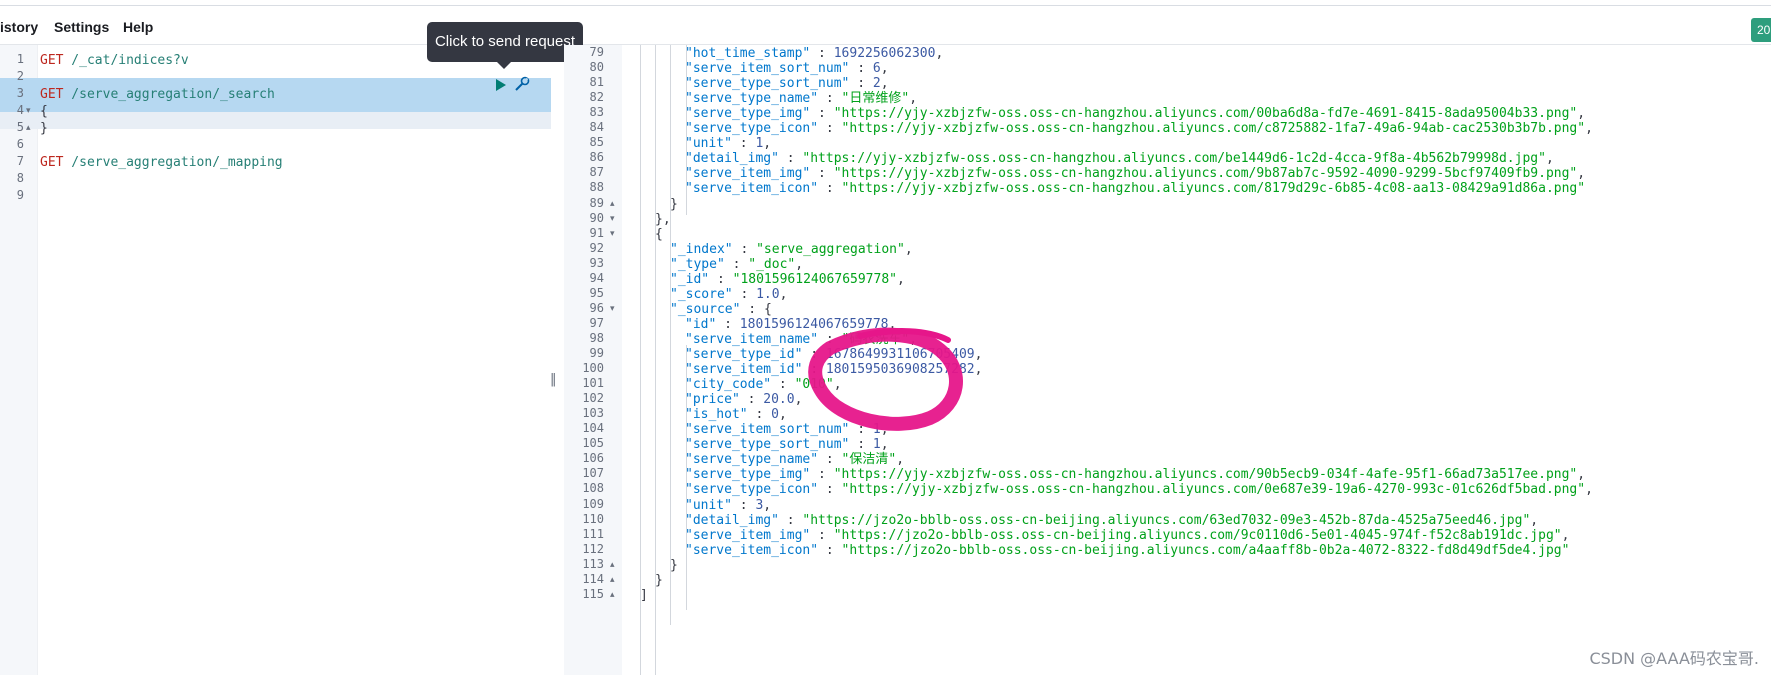  Describe the element at coordinates (748, 53) in the screenshot. I see `json-key: "hot_time_stamp"` at that location.